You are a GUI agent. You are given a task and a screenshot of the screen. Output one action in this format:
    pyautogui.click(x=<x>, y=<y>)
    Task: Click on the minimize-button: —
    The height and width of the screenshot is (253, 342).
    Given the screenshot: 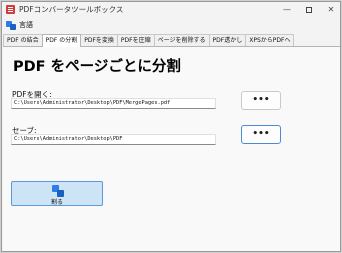 What is the action you would take?
    pyautogui.click(x=287, y=10)
    